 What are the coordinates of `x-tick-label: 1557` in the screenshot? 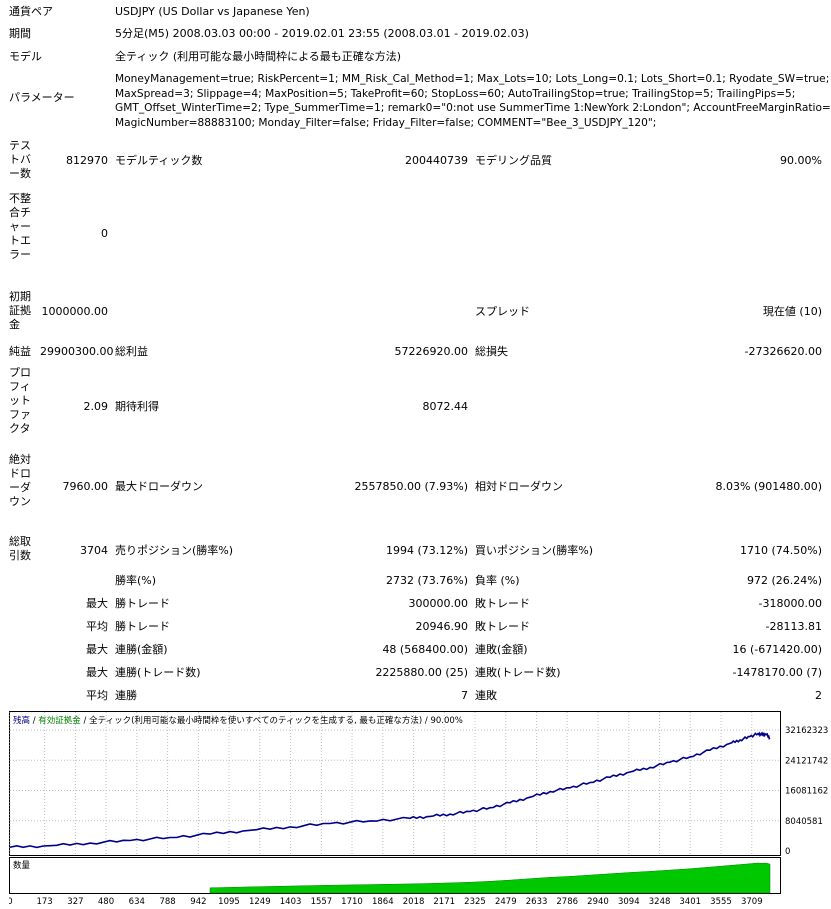 It's located at (322, 902).